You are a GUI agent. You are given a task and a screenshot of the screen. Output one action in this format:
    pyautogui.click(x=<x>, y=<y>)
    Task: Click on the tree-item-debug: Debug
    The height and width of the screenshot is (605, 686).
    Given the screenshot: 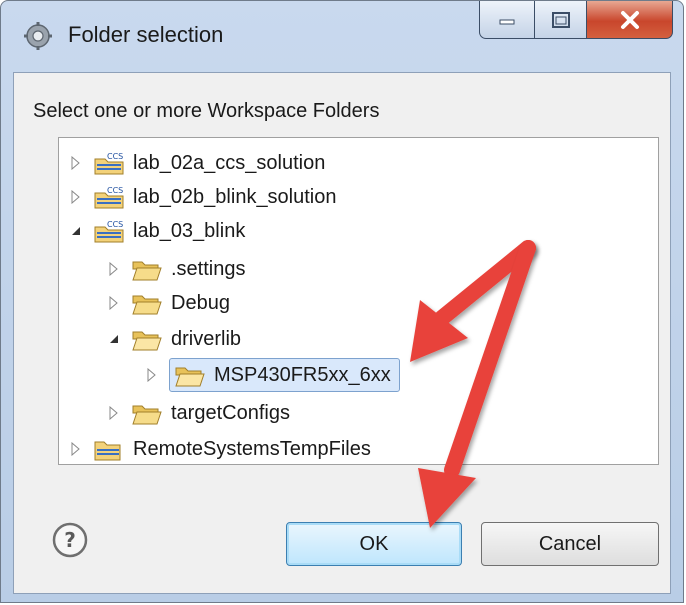 What is the action you would take?
    pyautogui.click(x=167, y=303)
    